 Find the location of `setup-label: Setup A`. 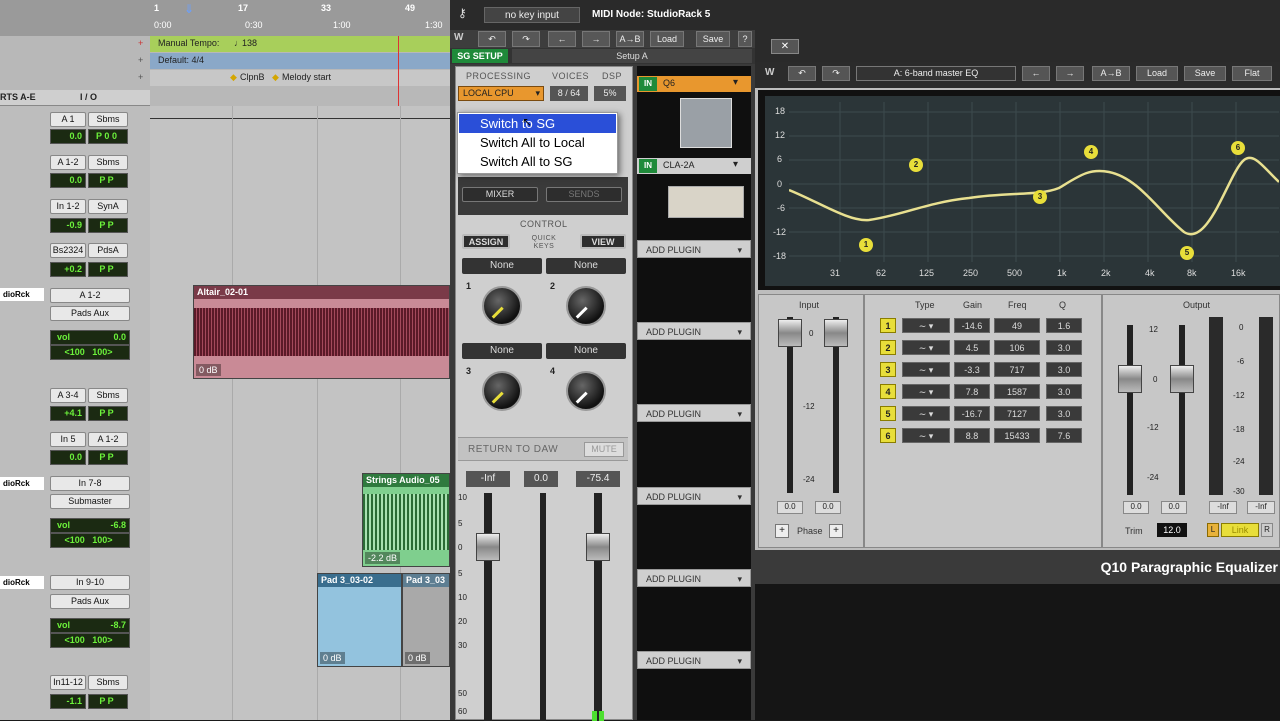

setup-label: Setup A is located at coordinates (632, 56).